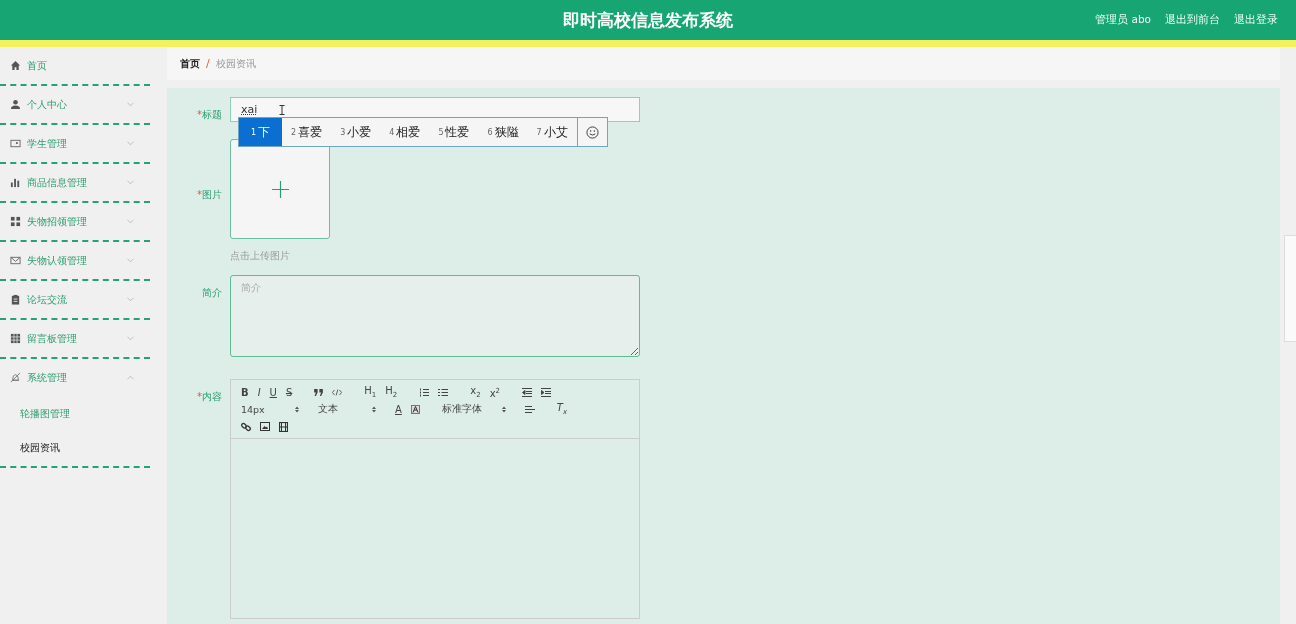 The width and height of the screenshot is (1296, 624). Describe the element at coordinates (260, 256) in the screenshot. I see `upload-hint: 点击上传图片` at that location.